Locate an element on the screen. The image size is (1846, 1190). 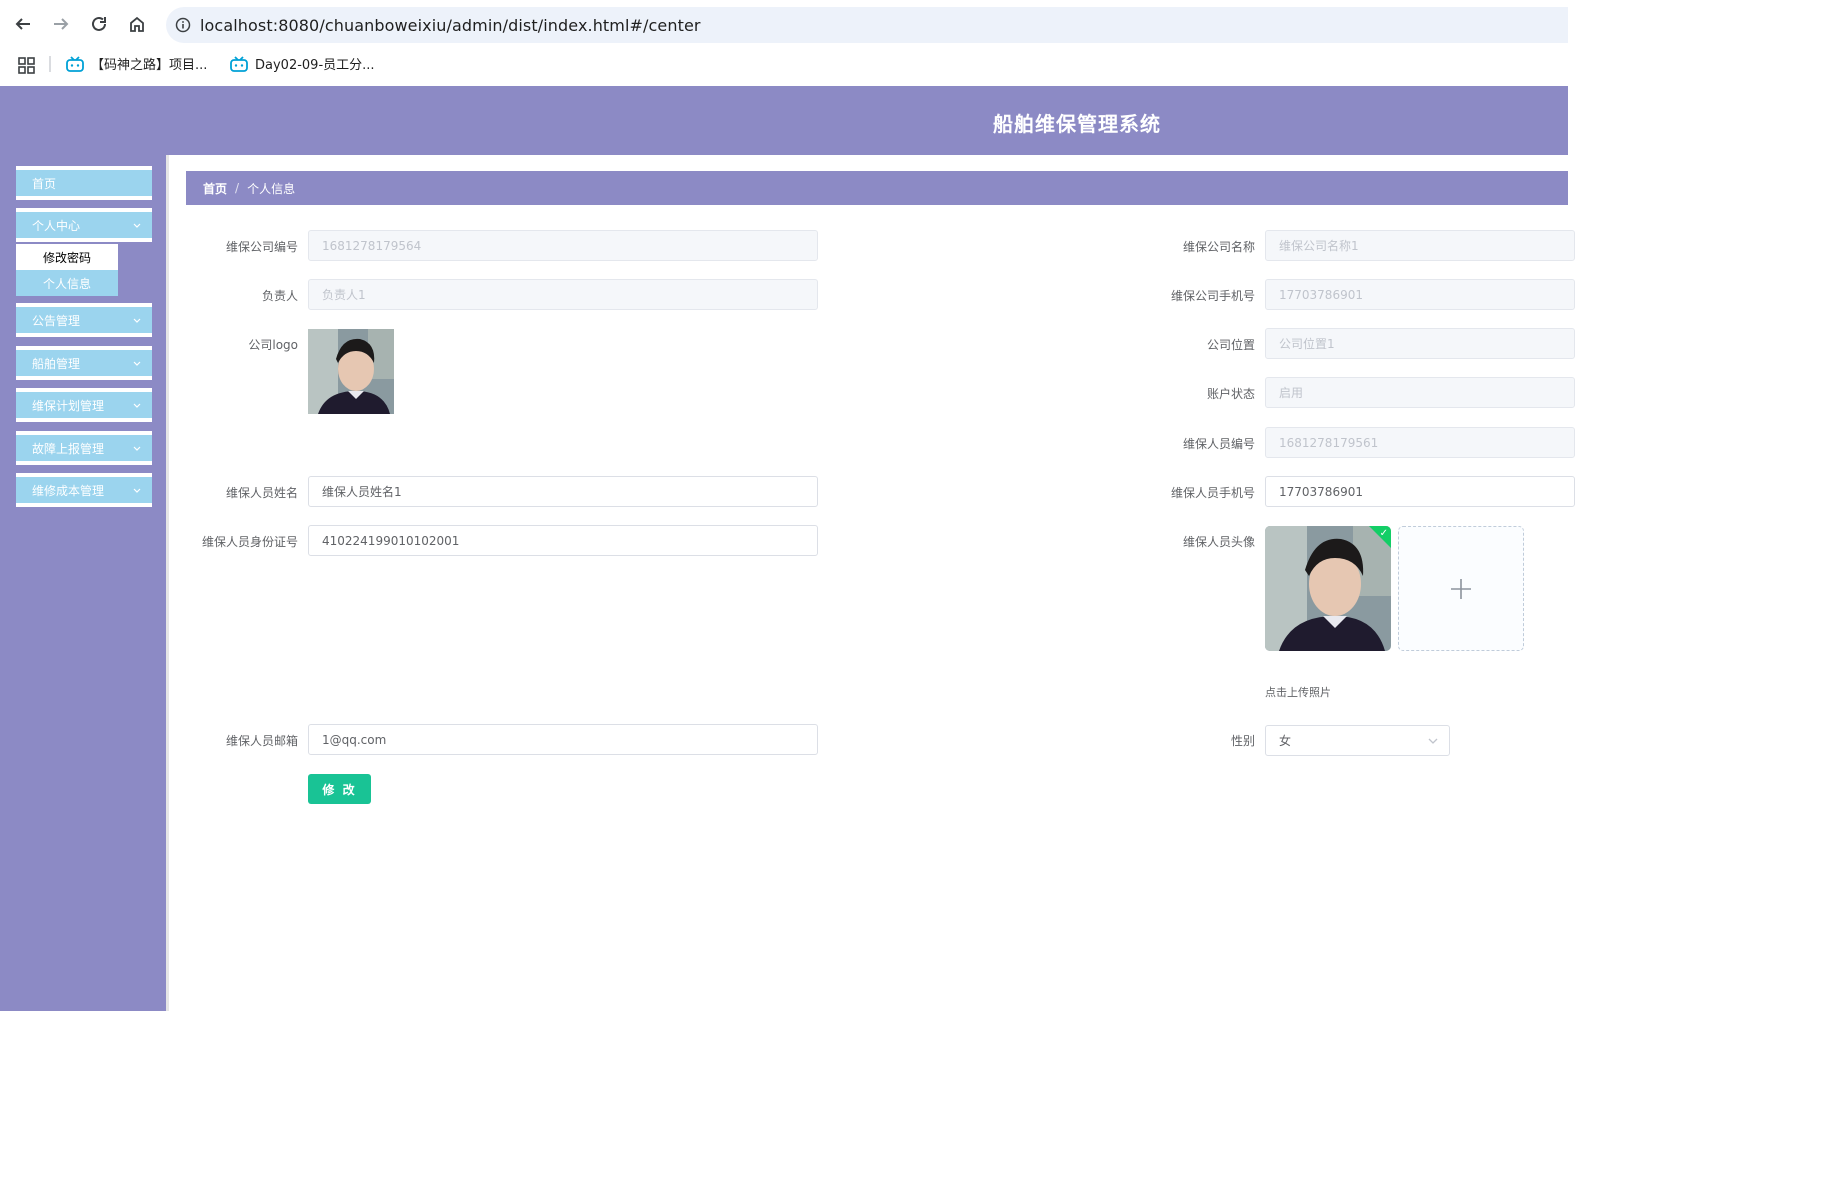
update-button: 修 改 is located at coordinates (339, 789).